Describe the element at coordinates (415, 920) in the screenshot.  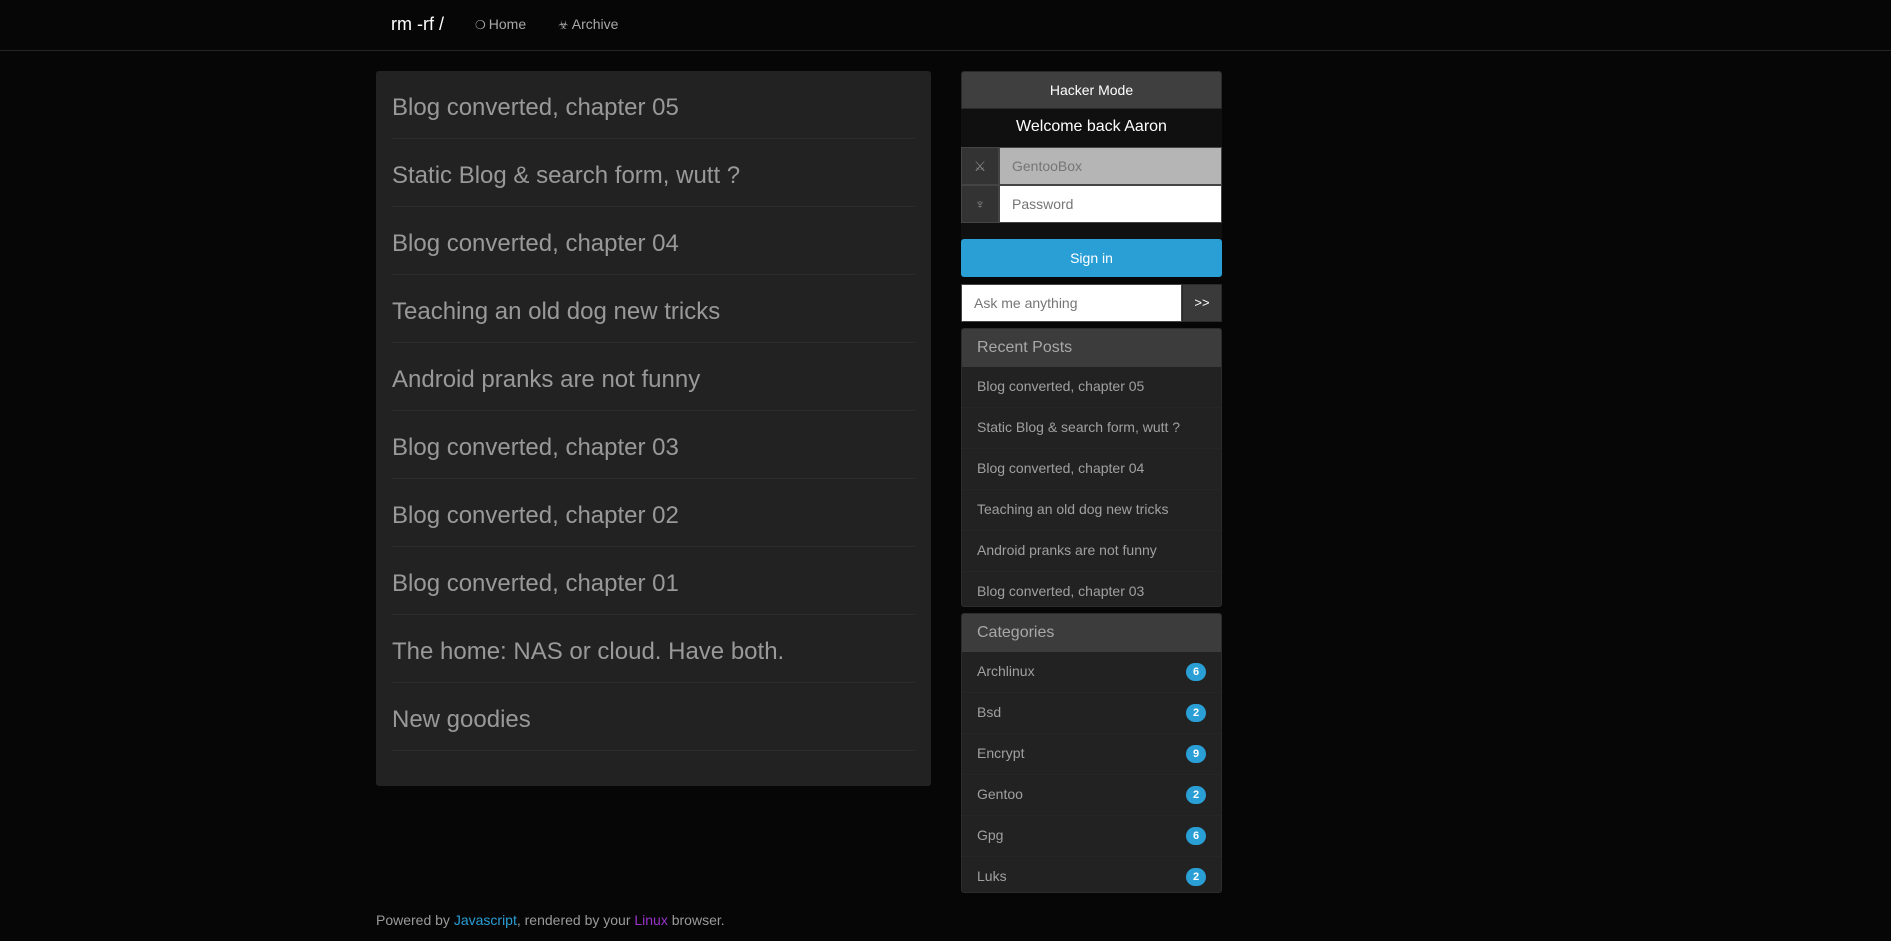
I see `footer-prefix: Powered by` at that location.